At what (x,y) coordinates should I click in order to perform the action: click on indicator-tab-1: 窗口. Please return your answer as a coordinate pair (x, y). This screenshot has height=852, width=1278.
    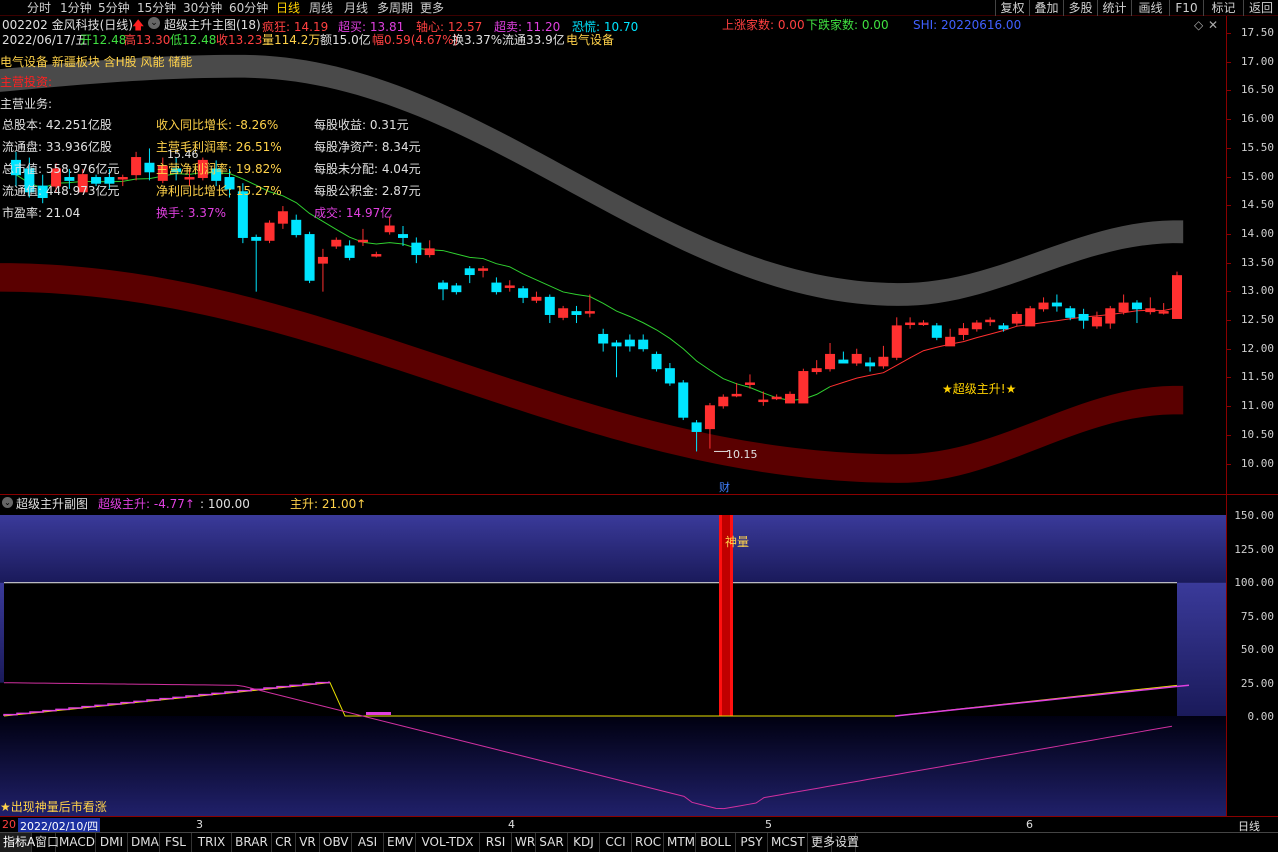
    Looking at the image, I should click on (45, 842).